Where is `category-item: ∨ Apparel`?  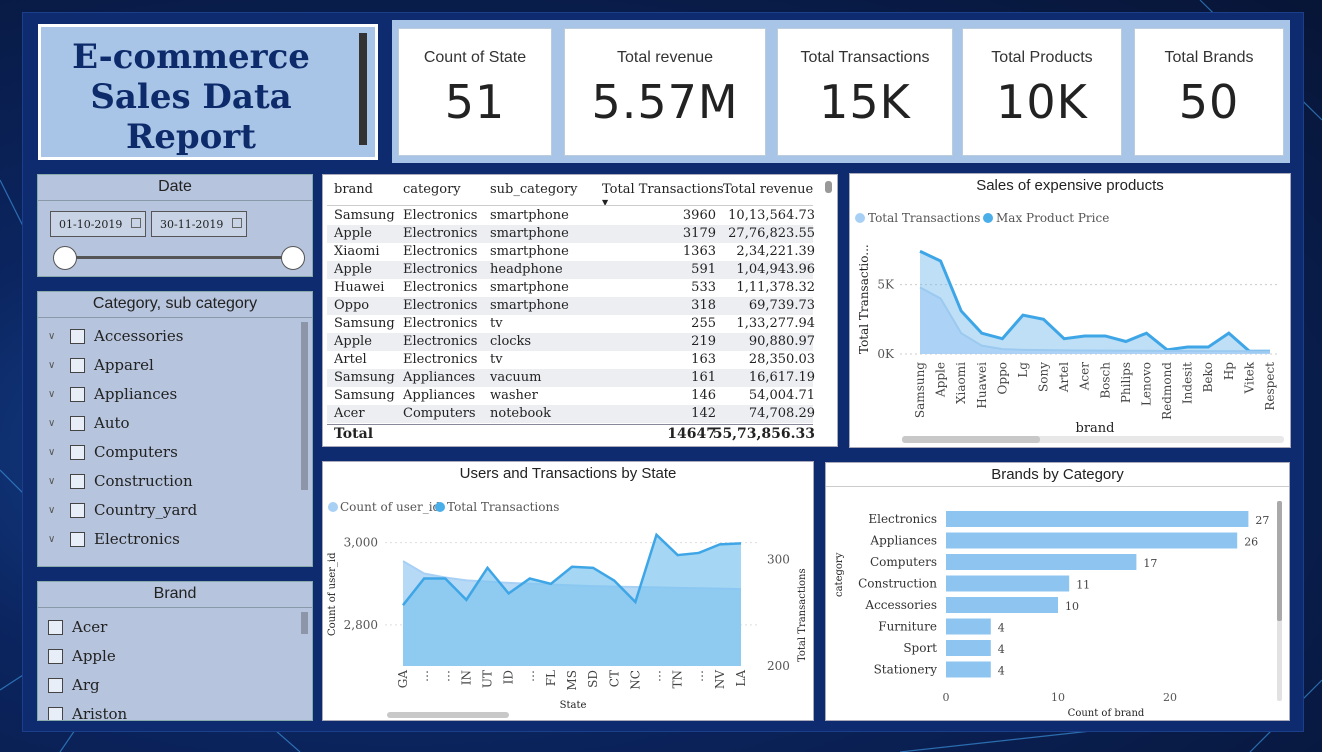
category-item: ∨ Apparel is located at coordinates (101, 365).